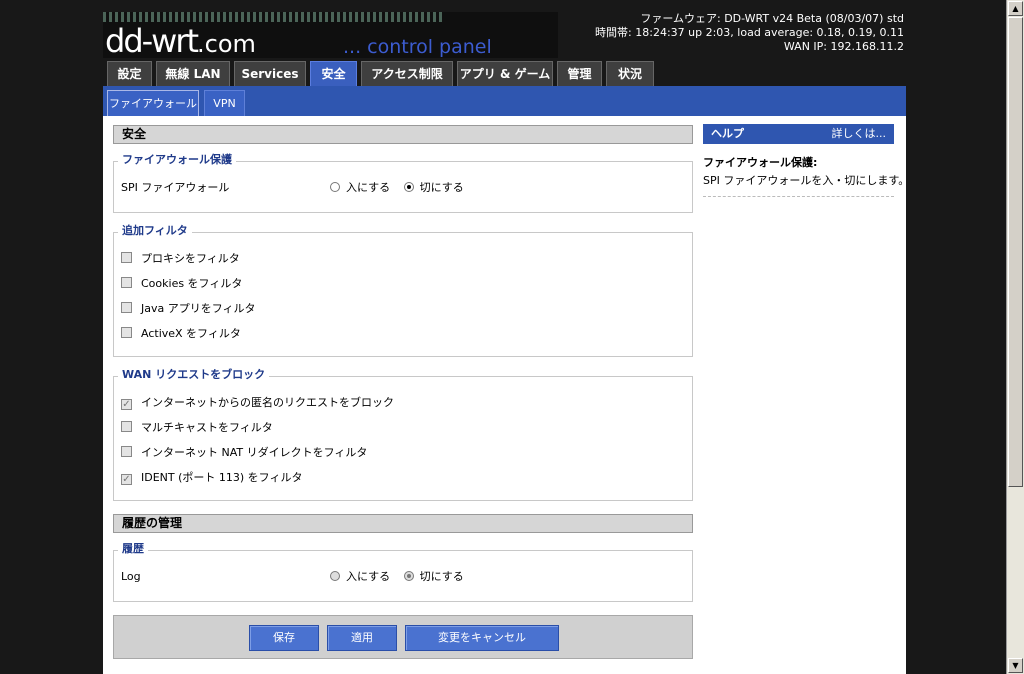  Describe the element at coordinates (267, 402) in the screenshot. I see `block-anonymous-label: インターネットからの匿名のリクエストをブロック` at that location.